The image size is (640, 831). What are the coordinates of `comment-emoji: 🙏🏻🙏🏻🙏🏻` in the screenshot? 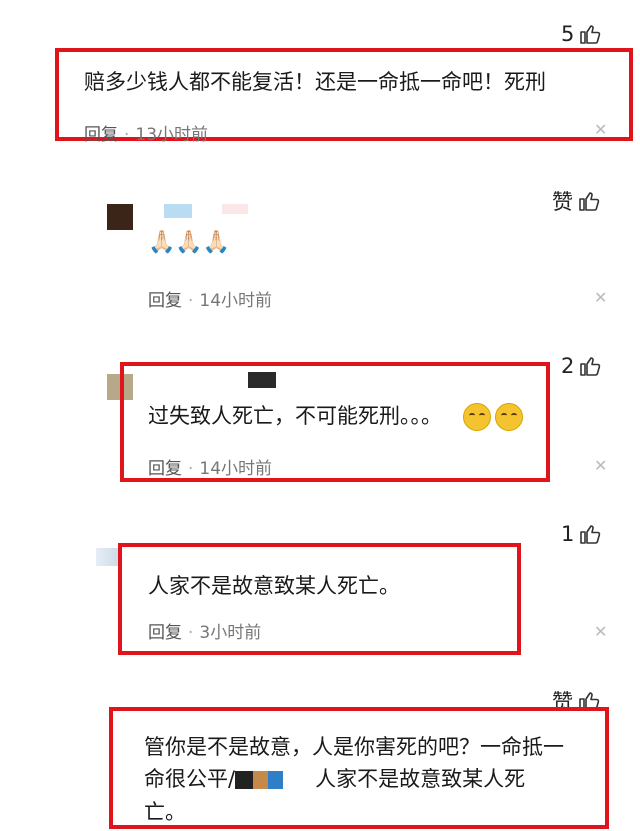 It's located at (189, 242).